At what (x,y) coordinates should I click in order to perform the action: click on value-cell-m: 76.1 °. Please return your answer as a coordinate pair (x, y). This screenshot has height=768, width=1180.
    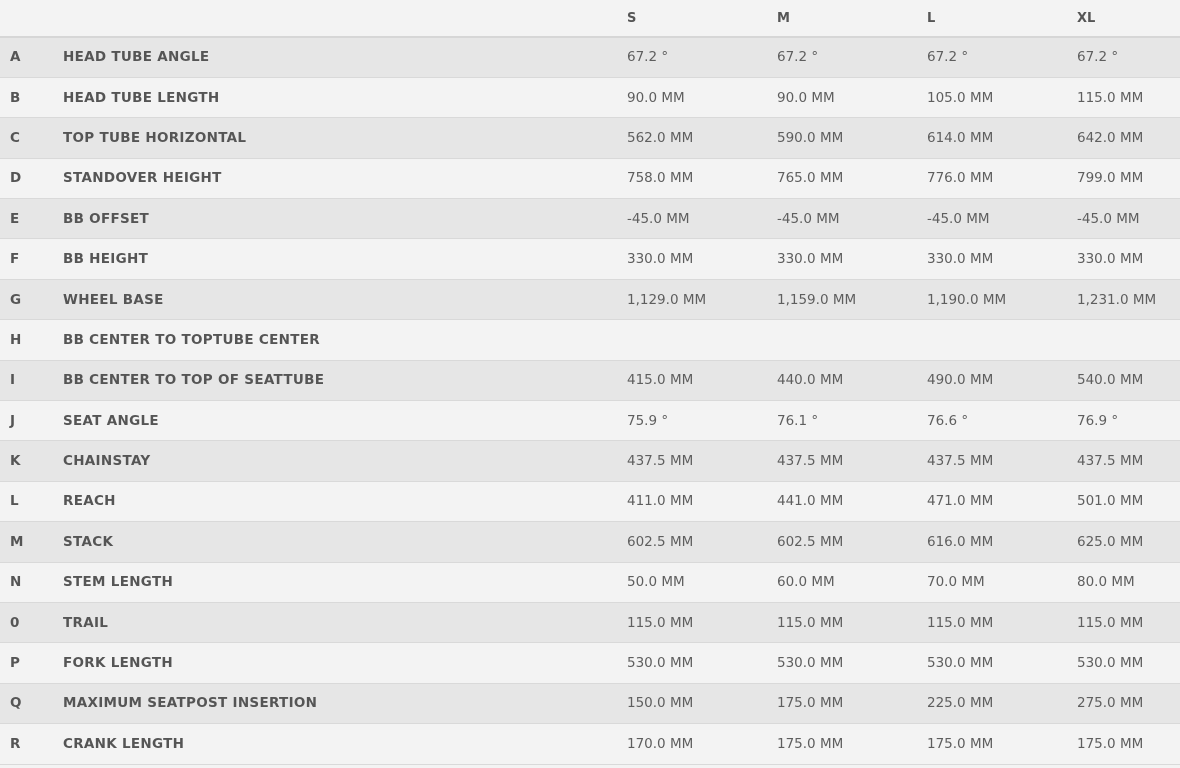
    Looking at the image, I should click on (798, 420).